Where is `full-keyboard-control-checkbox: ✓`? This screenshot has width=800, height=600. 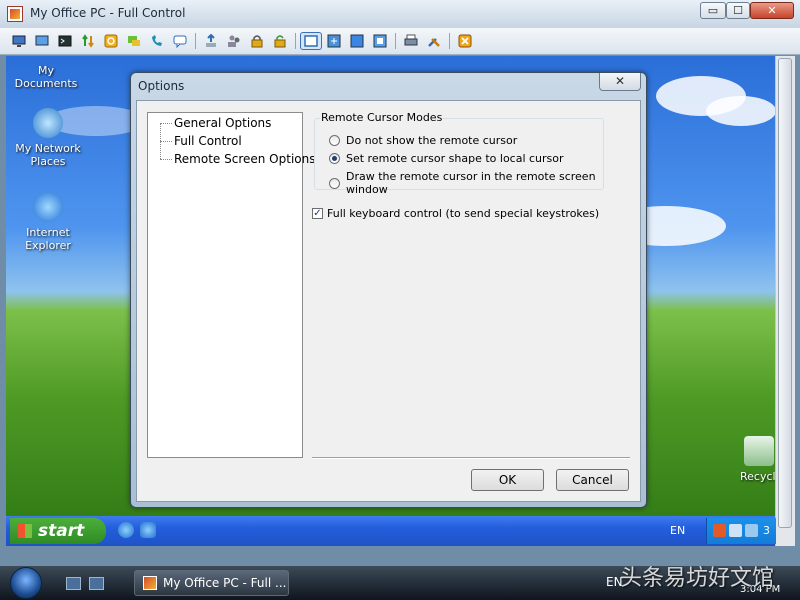
full-keyboard-control-checkbox: ✓ is located at coordinates (317, 213).